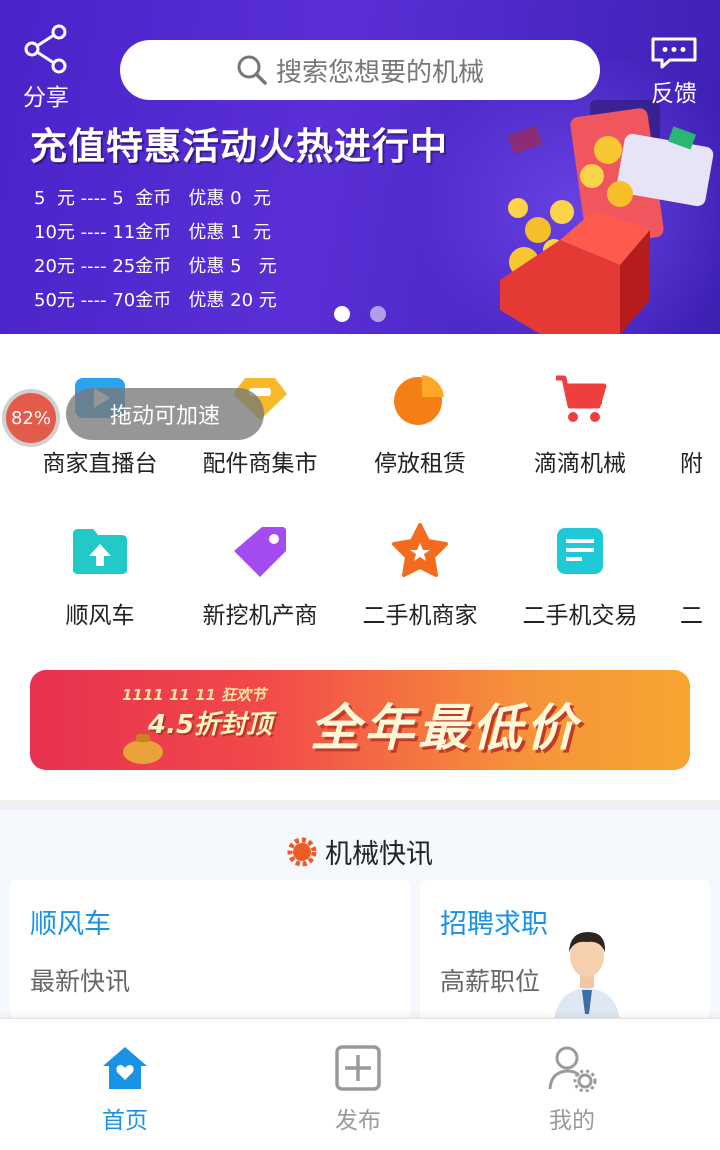 Image resolution: width=720 pixels, height=1150 pixels. Describe the element at coordinates (572, 1068) in the screenshot. I see `user-settings-icon` at that location.